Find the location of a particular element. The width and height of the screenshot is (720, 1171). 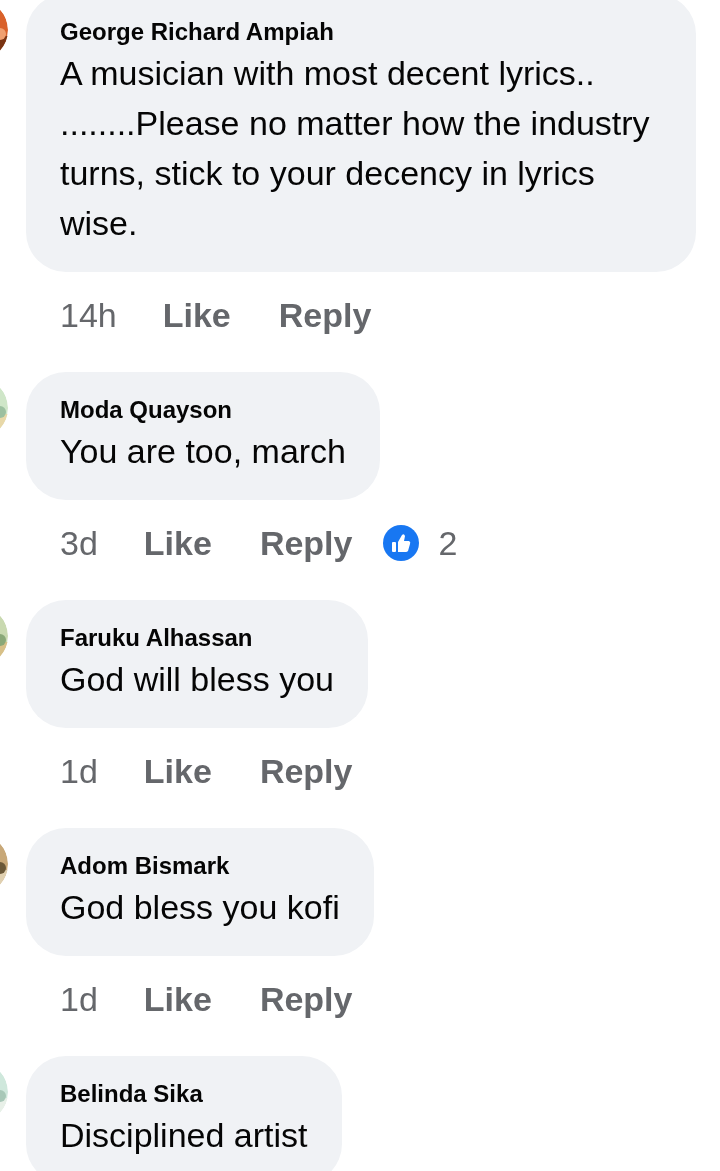

commenter-name: Moda Quayson is located at coordinates (203, 410).